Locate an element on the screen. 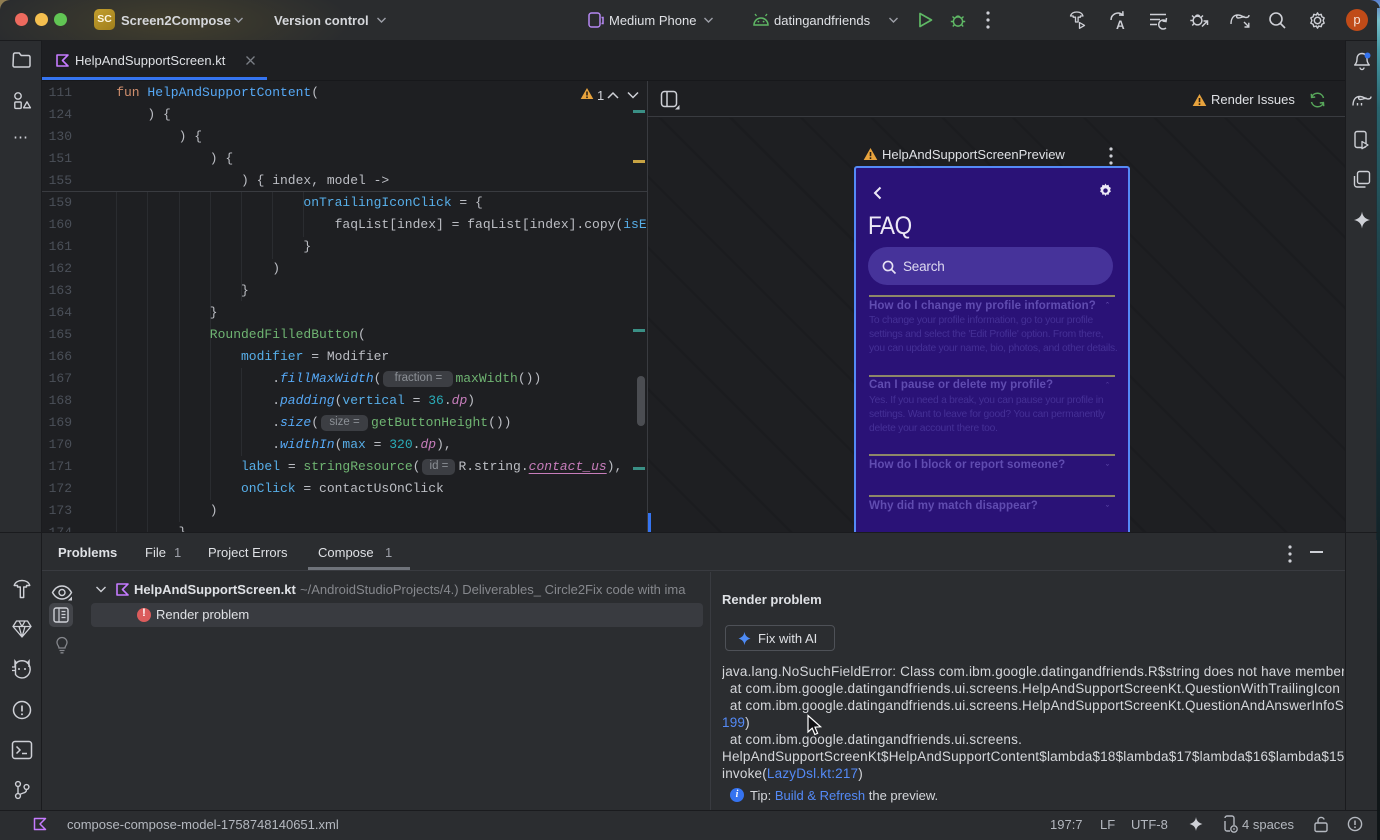 This screenshot has height=840, width=1380. svg-text: A is located at coordinates (1120, 24).